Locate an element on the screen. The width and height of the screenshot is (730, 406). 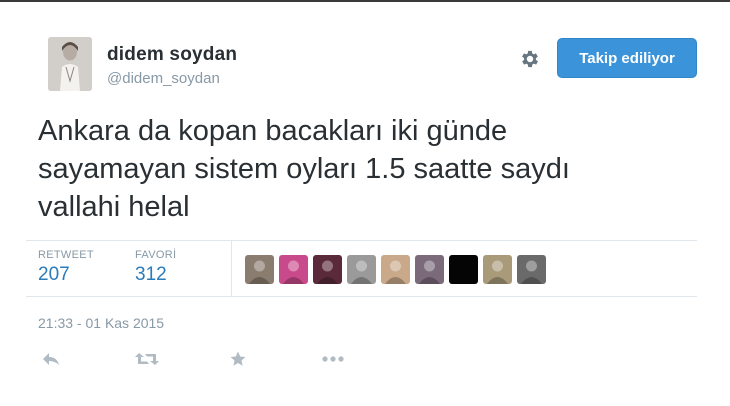
profile-photo-icon is located at coordinates (70, 64).